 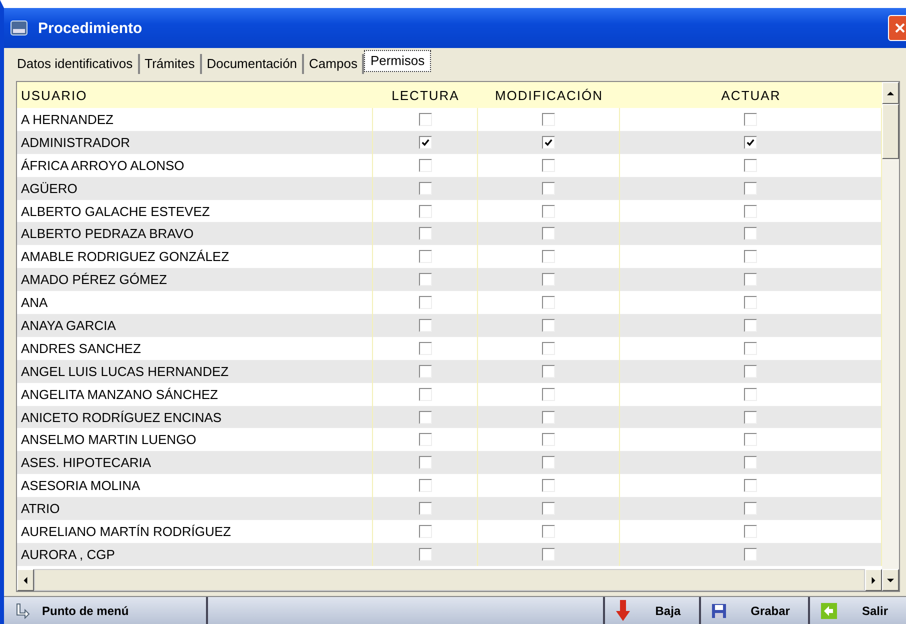 I want to click on left-arrow-icon, so click(x=25, y=580).